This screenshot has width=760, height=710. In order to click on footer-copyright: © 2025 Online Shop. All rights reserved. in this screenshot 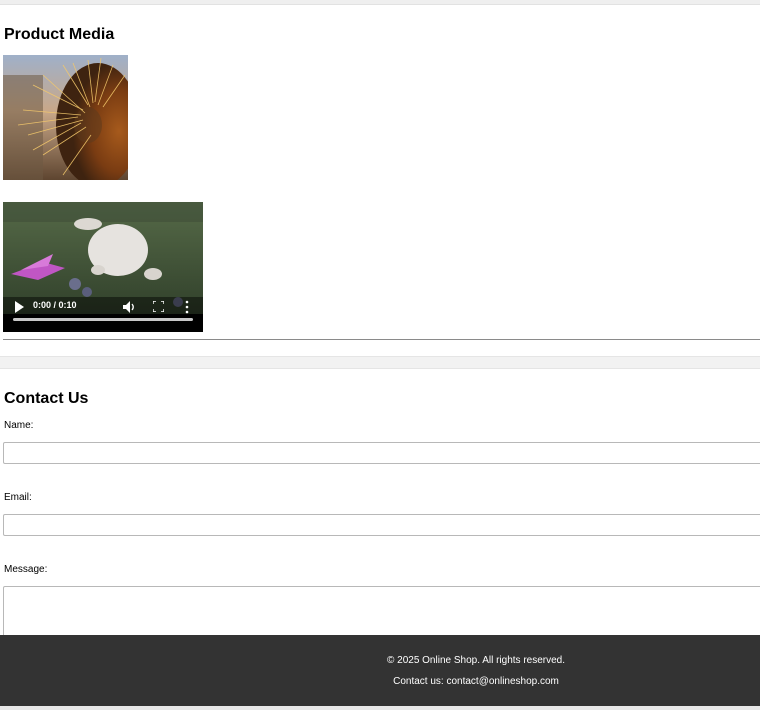, I will do `click(476, 660)`.